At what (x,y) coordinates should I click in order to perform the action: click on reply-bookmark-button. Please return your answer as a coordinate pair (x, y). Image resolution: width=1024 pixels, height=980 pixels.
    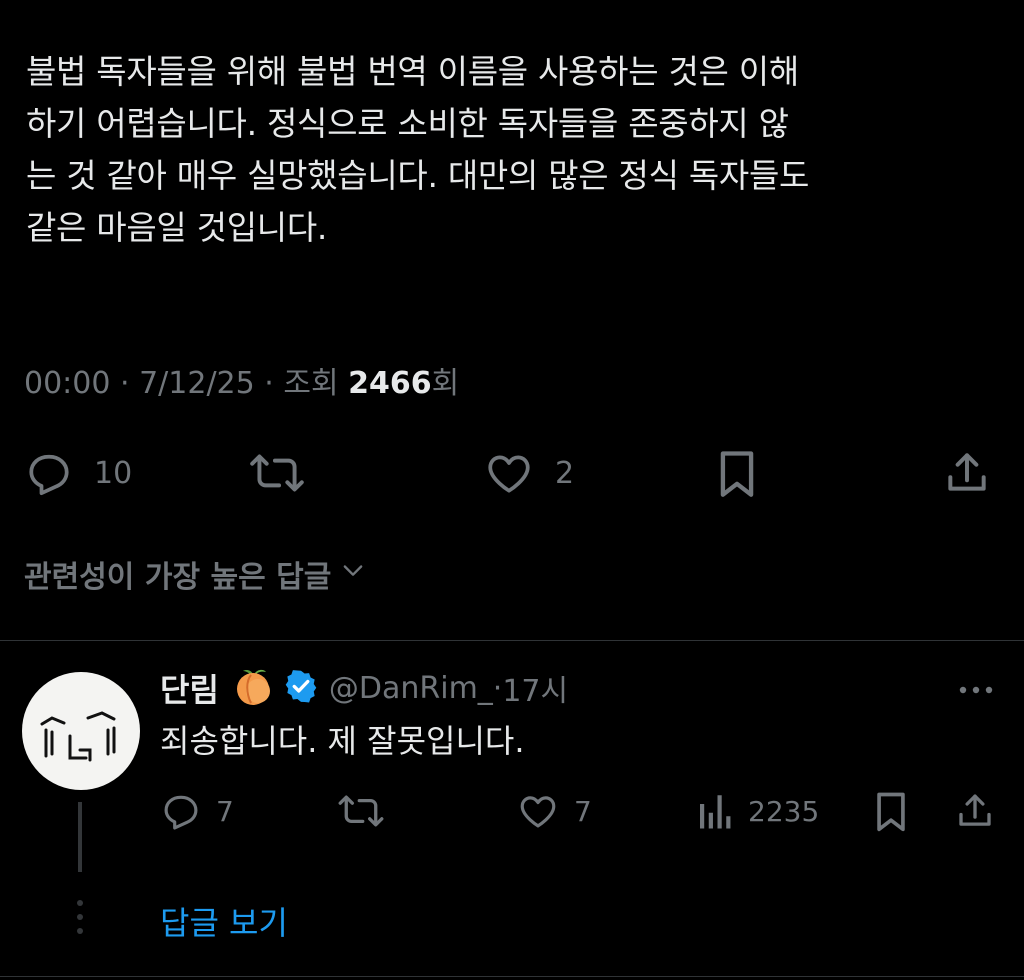
    Looking at the image, I should click on (891, 811).